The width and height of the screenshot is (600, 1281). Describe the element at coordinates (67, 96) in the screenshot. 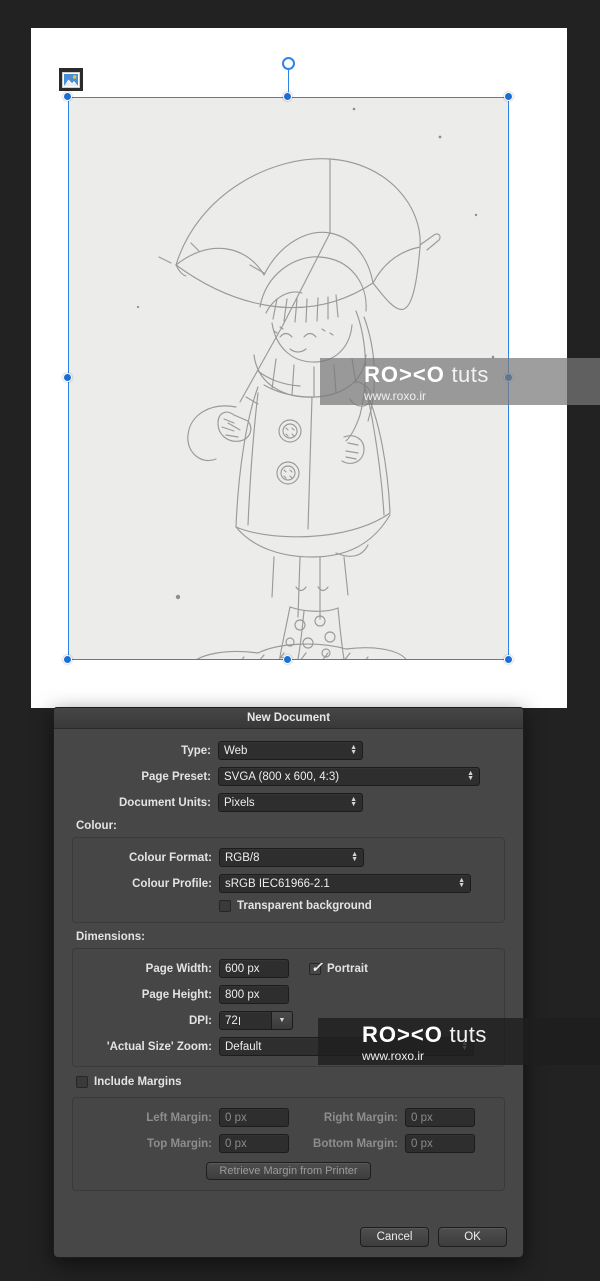

I see `handle-top-left` at that location.